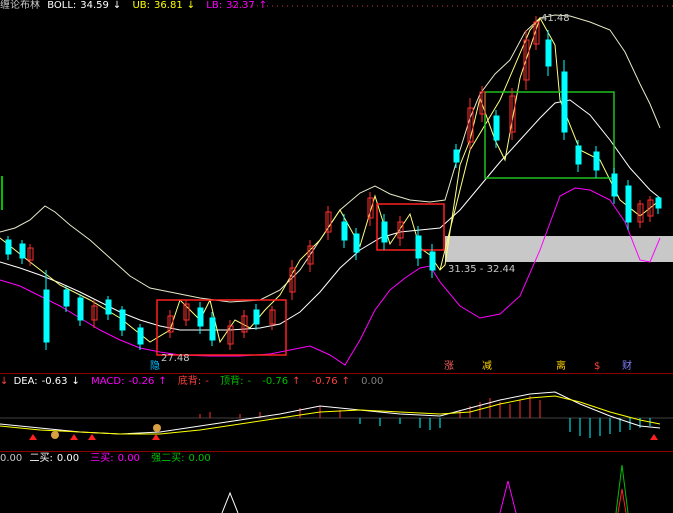 The height and width of the screenshot is (513, 673). Describe the element at coordinates (627, 366) in the screenshot. I see `signal-tag-cai: 财` at that location.